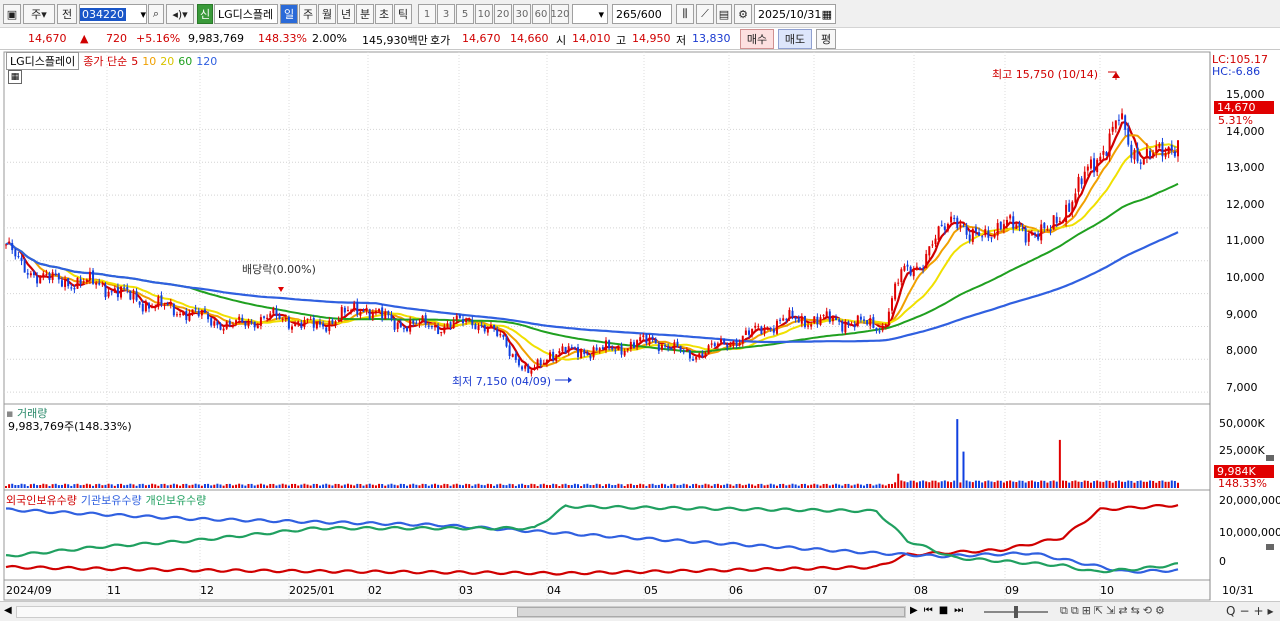  What do you see at coordinates (465, 14) in the screenshot?
I see `minute-button-2: 5` at bounding box center [465, 14].